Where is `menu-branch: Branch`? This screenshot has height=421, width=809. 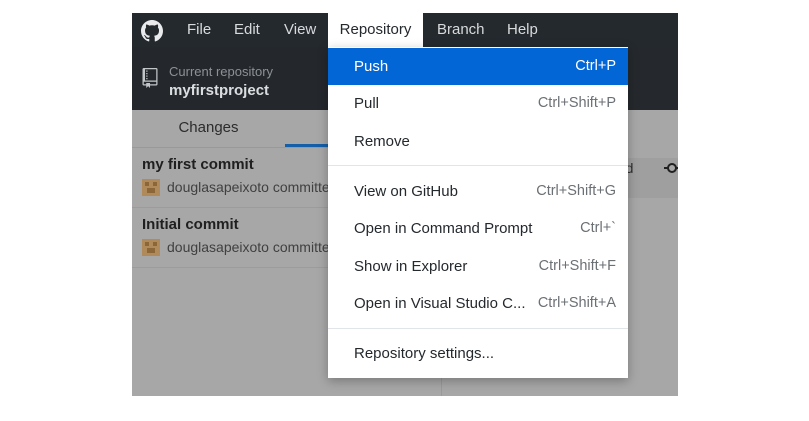
menu-branch: Branch is located at coordinates (461, 30).